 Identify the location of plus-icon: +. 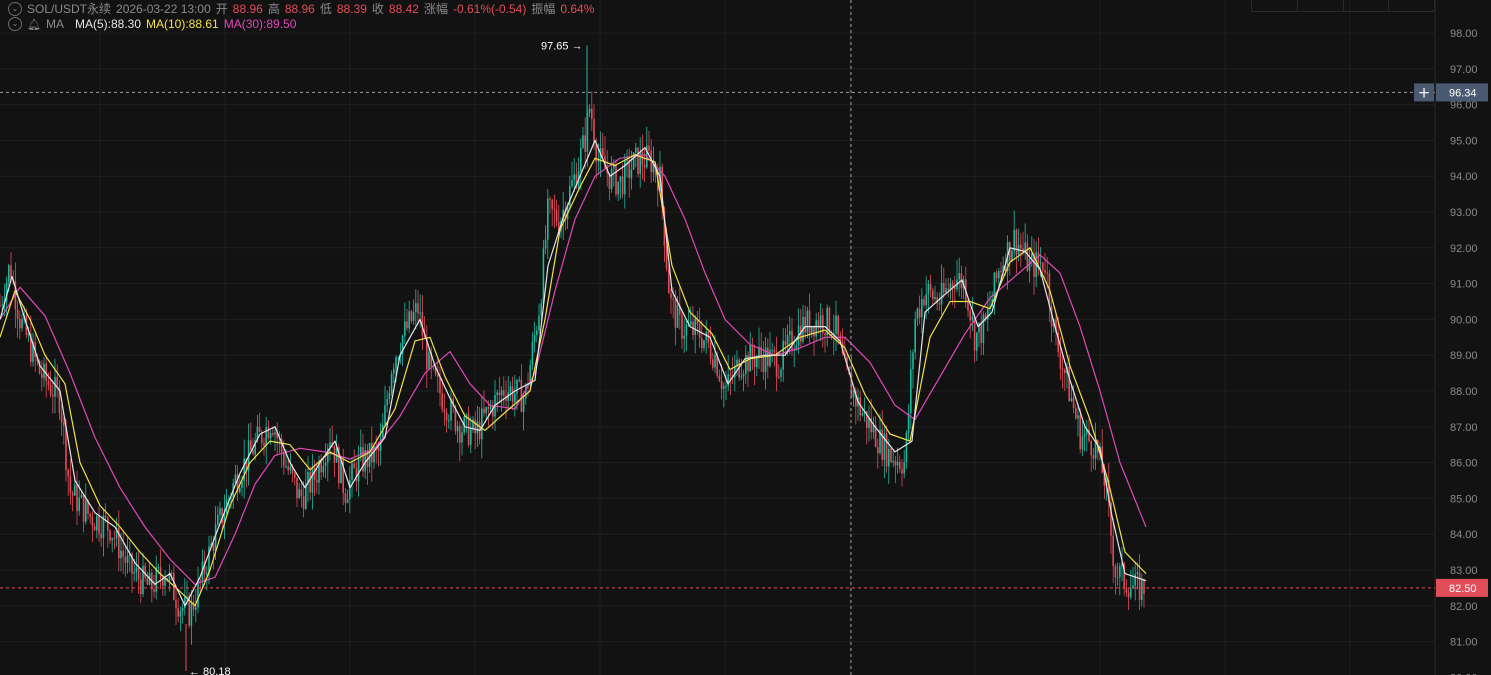
(1424, 92).